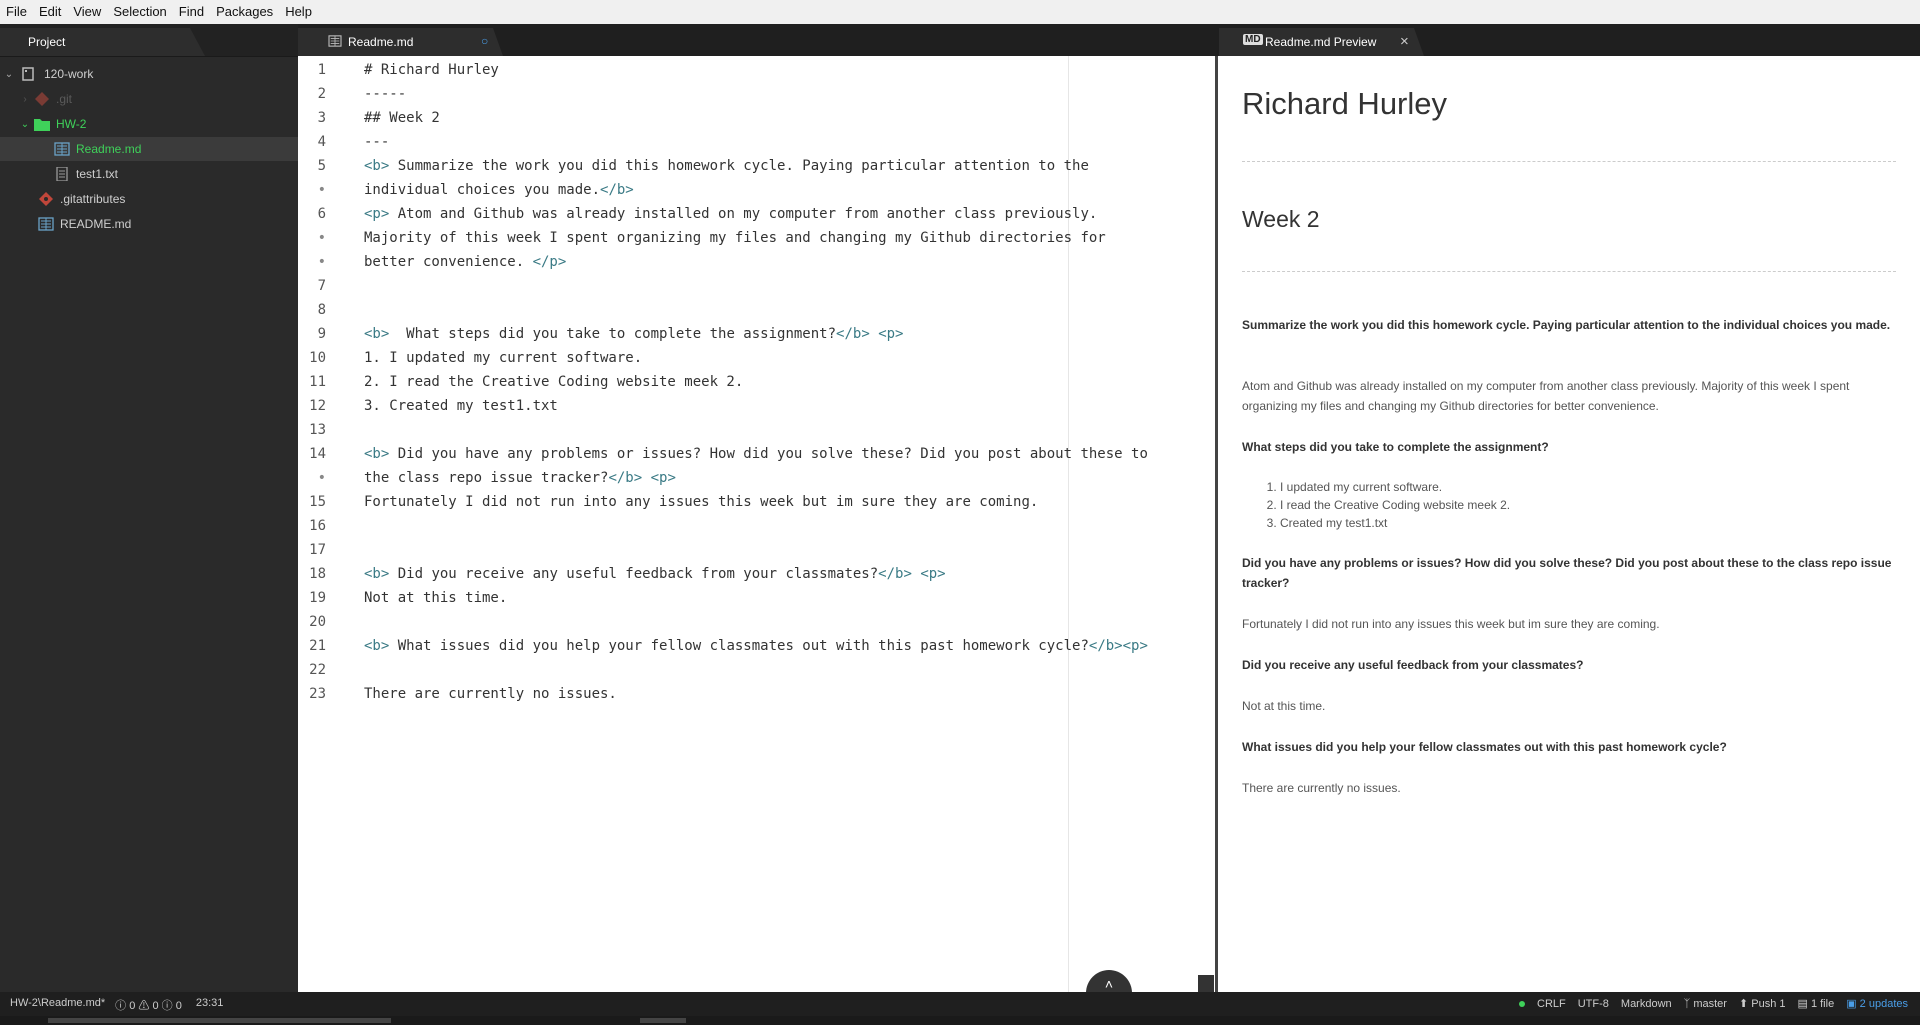 The height and width of the screenshot is (1025, 1920). What do you see at coordinates (1551, 1004) in the screenshot?
I see `line-ending: CRLF` at bounding box center [1551, 1004].